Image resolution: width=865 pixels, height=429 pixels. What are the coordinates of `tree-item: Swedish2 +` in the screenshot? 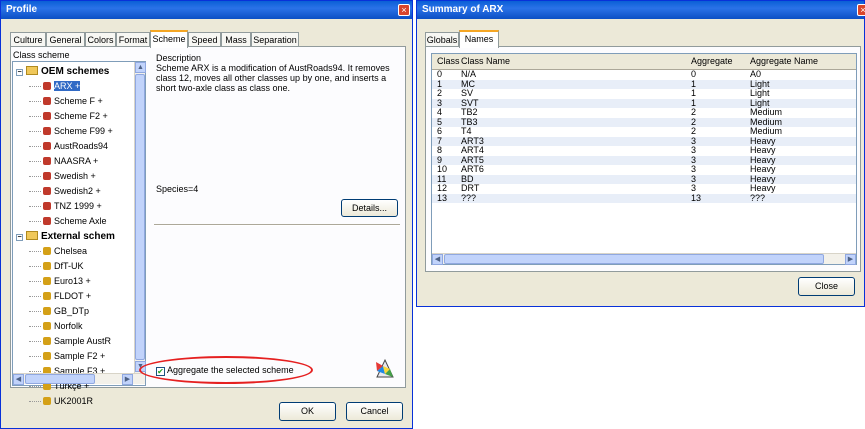 It's located at (65, 191).